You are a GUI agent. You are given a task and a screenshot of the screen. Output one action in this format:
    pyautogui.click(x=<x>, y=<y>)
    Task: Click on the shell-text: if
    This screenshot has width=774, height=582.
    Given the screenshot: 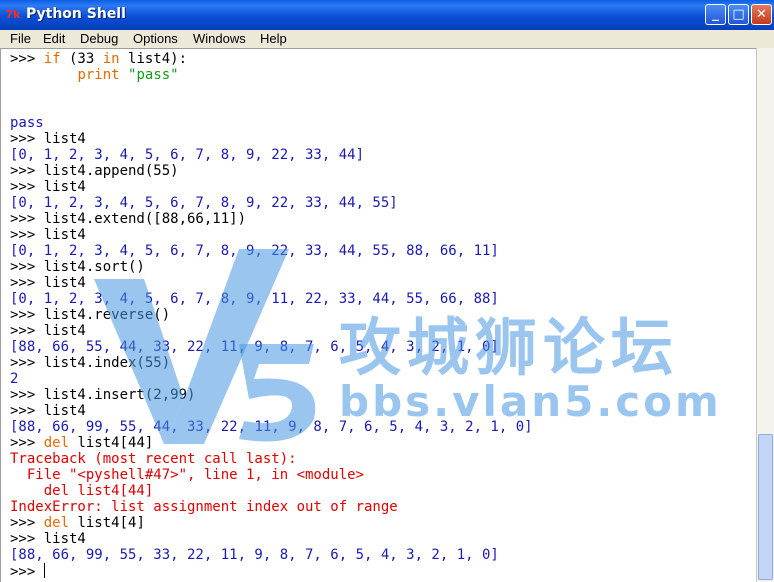 What is the action you would take?
    pyautogui.click(x=52, y=59)
    